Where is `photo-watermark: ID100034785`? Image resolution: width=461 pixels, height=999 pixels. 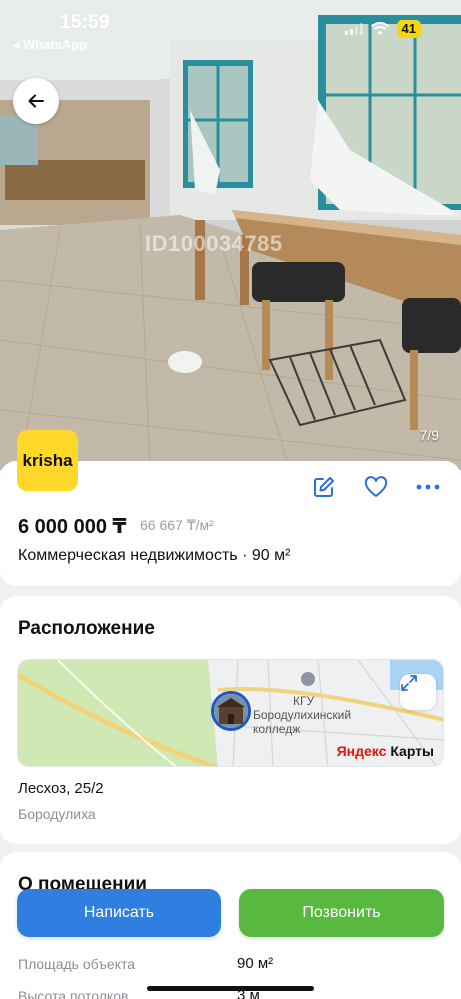 photo-watermark: ID100034785 is located at coordinates (214, 243).